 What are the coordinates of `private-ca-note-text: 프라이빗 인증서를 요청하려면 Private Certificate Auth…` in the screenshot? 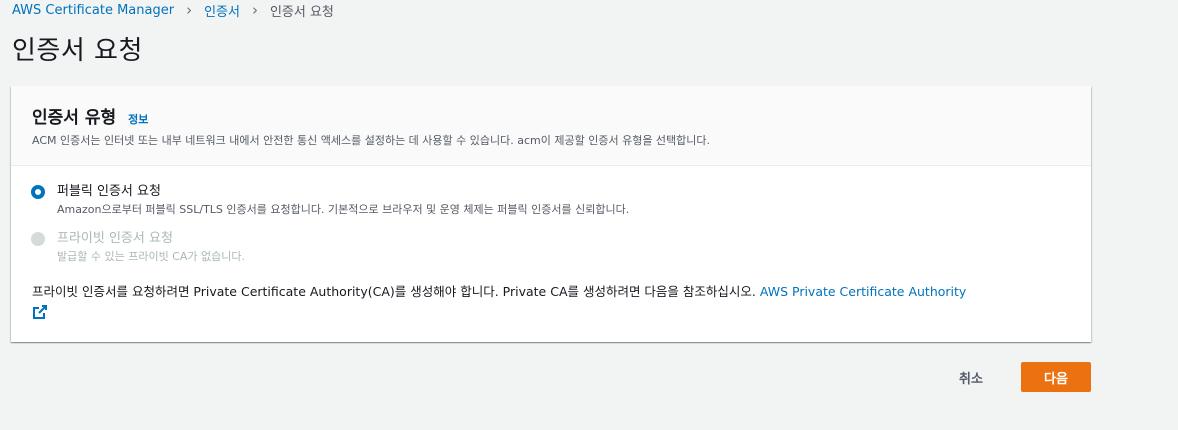 It's located at (396, 291).